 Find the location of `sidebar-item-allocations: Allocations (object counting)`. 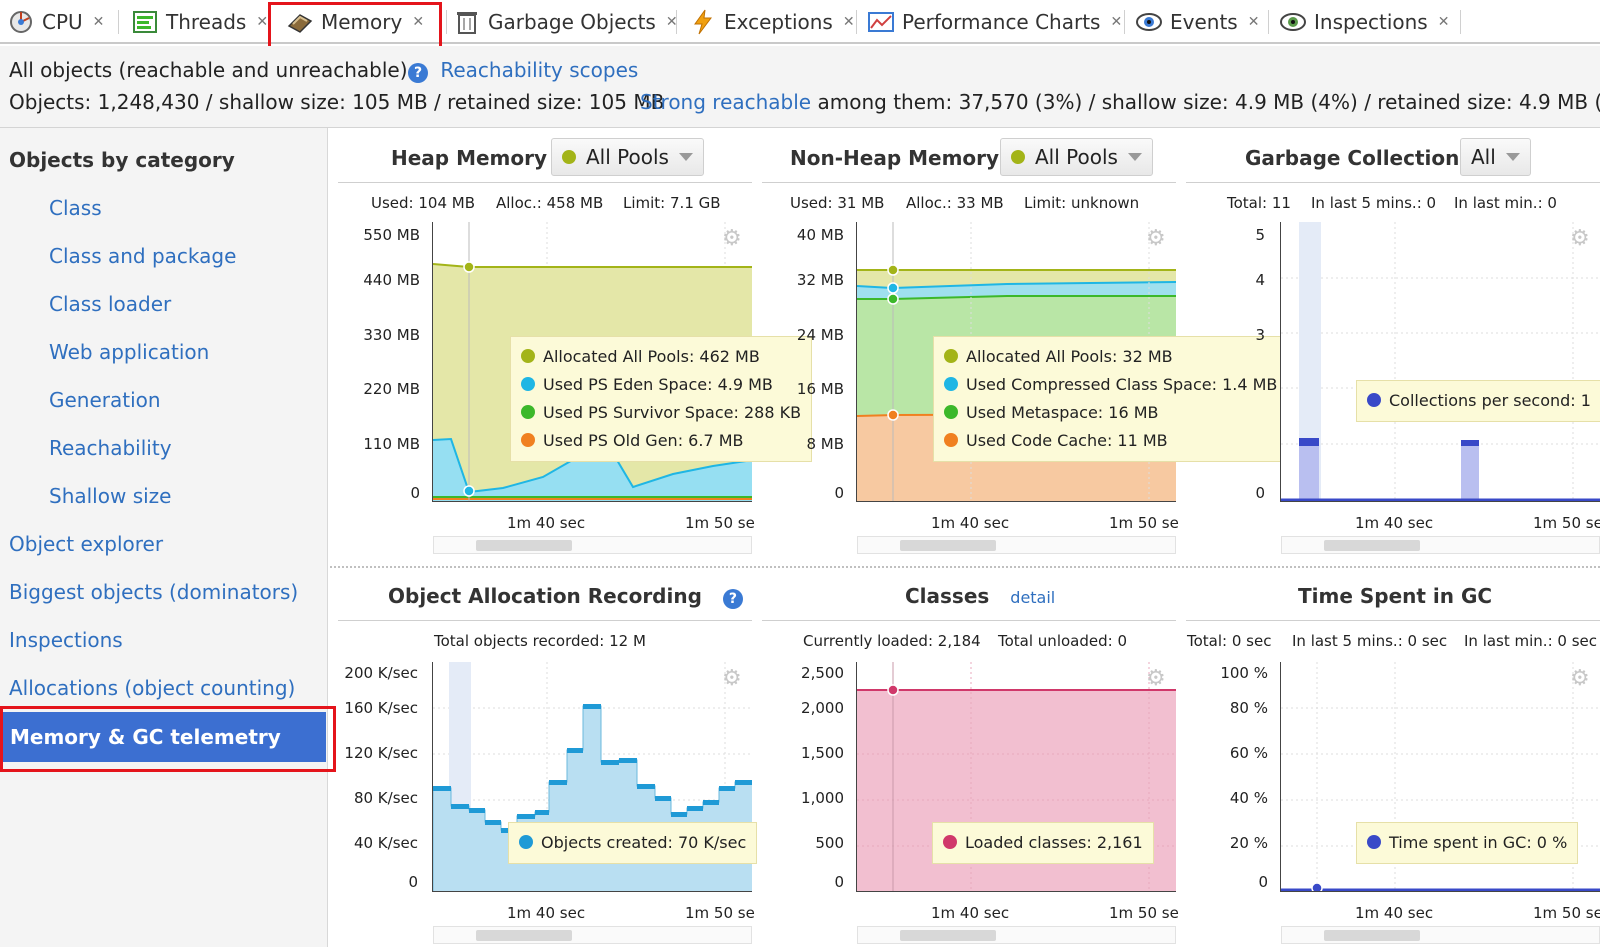

sidebar-item-allocations: Allocations (object counting) is located at coordinates (152, 688).